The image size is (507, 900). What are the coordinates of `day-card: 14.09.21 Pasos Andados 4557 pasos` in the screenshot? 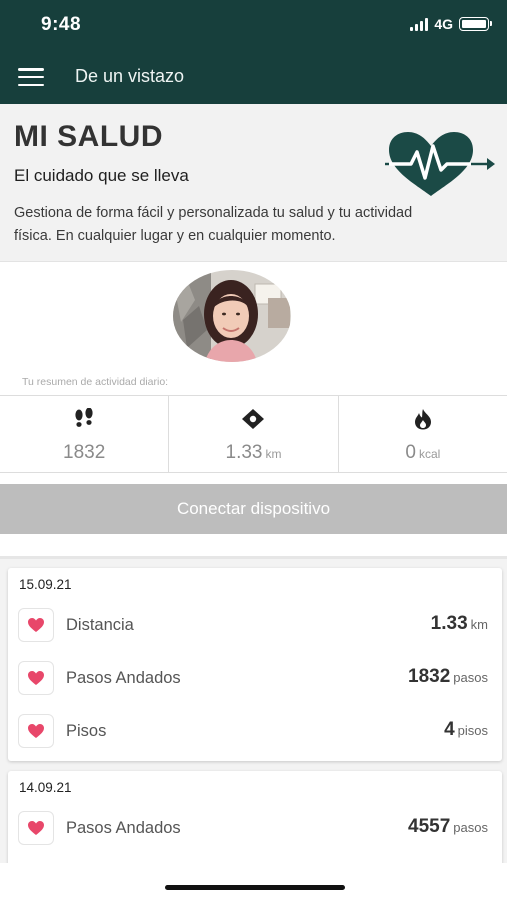 It's located at (255, 817).